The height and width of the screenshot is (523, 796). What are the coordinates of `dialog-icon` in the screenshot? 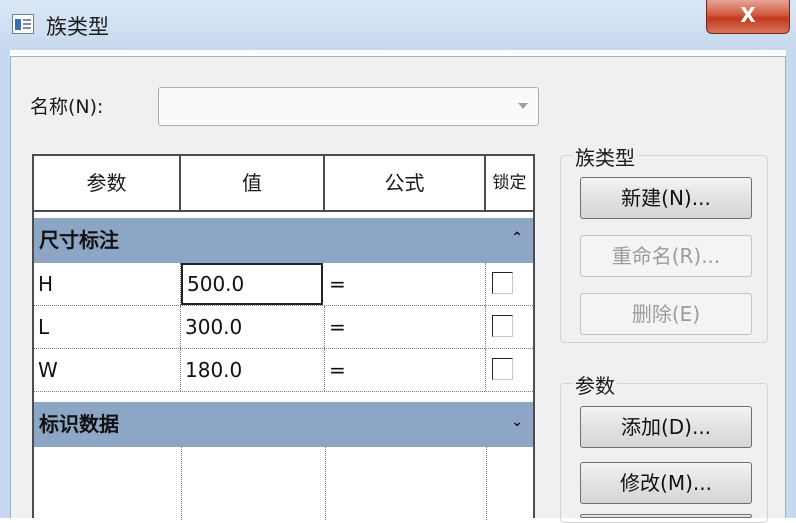 It's located at (23, 24).